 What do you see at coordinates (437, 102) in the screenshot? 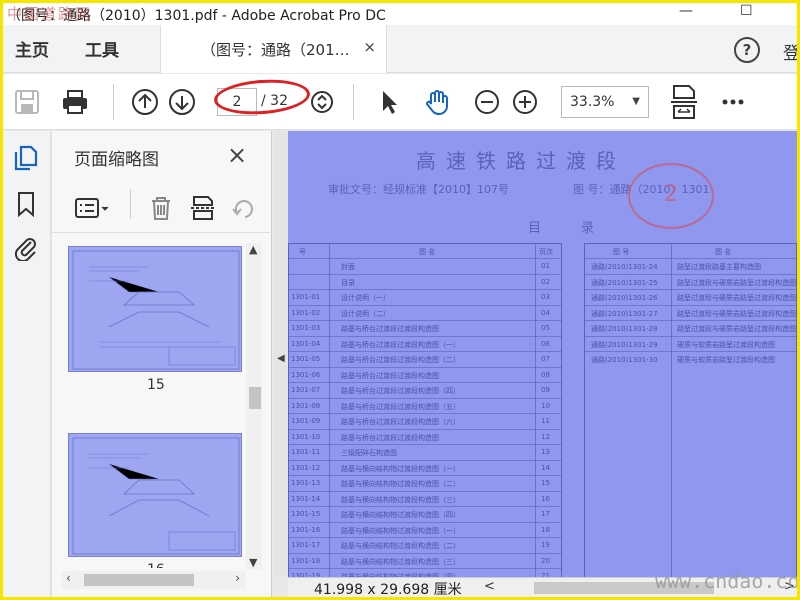
I see `hand-tool-icon` at bounding box center [437, 102].